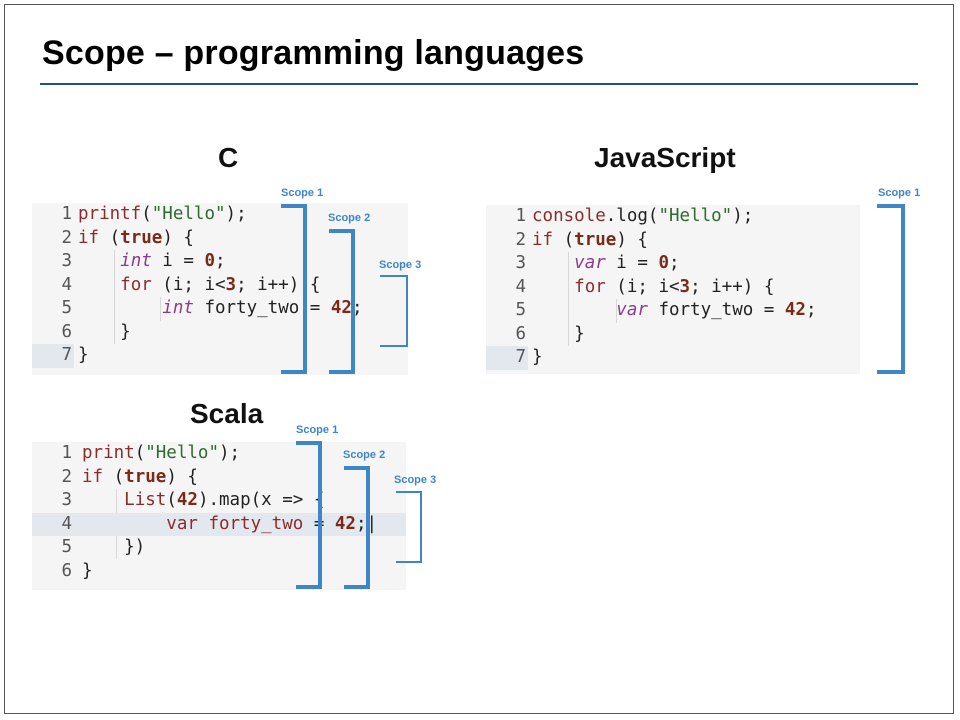 Image resolution: width=960 pixels, height=720 pixels. What do you see at coordinates (357, 527) in the screenshot?
I see `scala-scope2-bracket` at bounding box center [357, 527].